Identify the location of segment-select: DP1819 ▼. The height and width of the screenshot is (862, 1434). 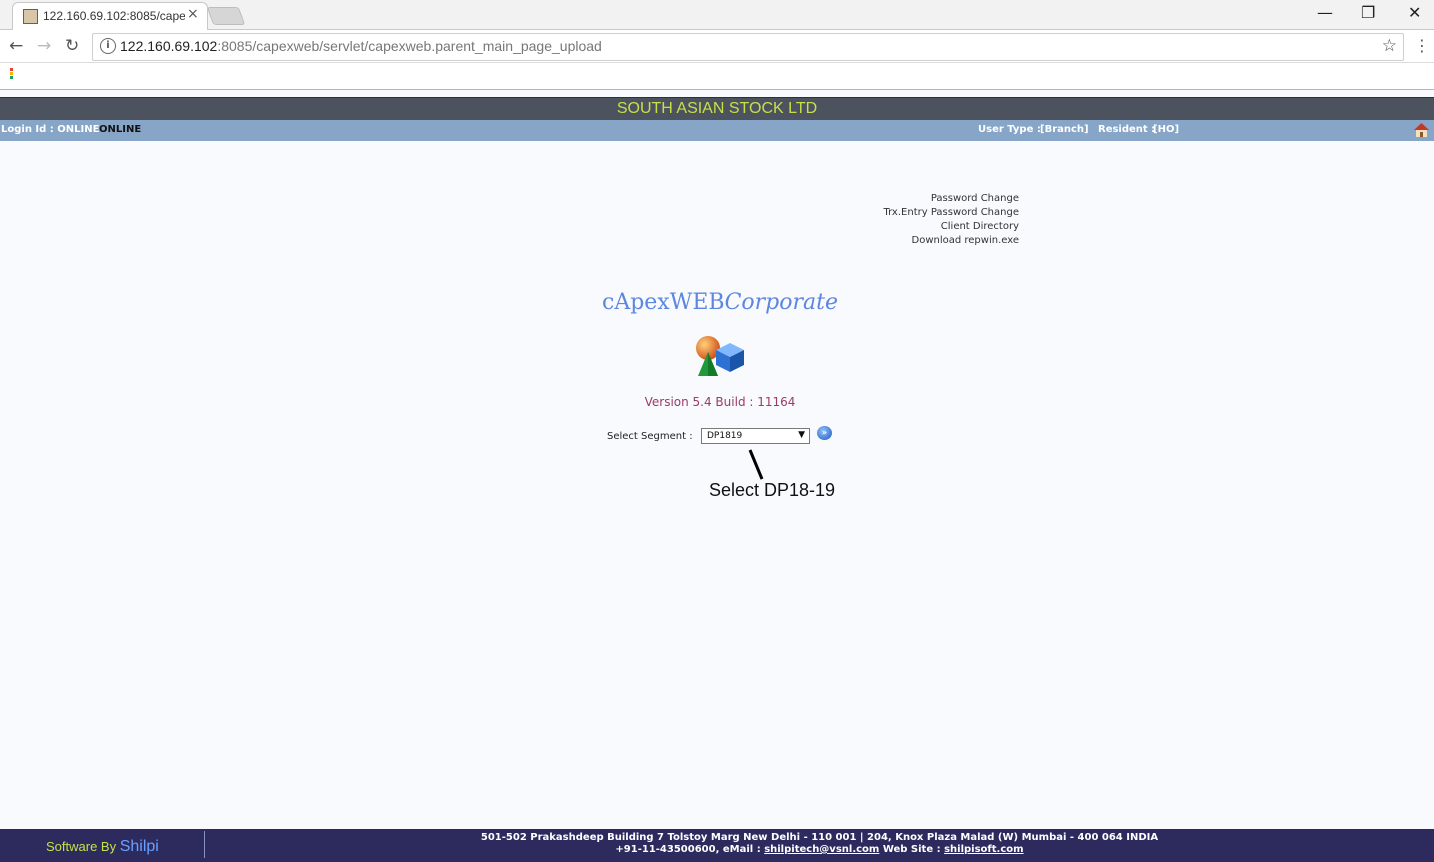
(755, 436).